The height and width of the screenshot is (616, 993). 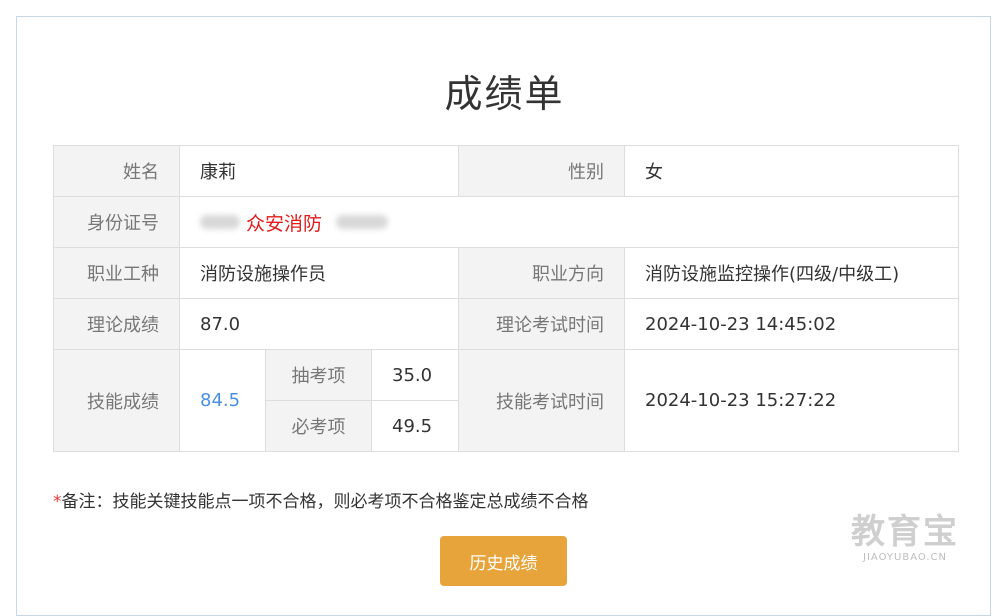 What do you see at coordinates (791, 171) in the screenshot?
I see `gender-value: 女` at bounding box center [791, 171].